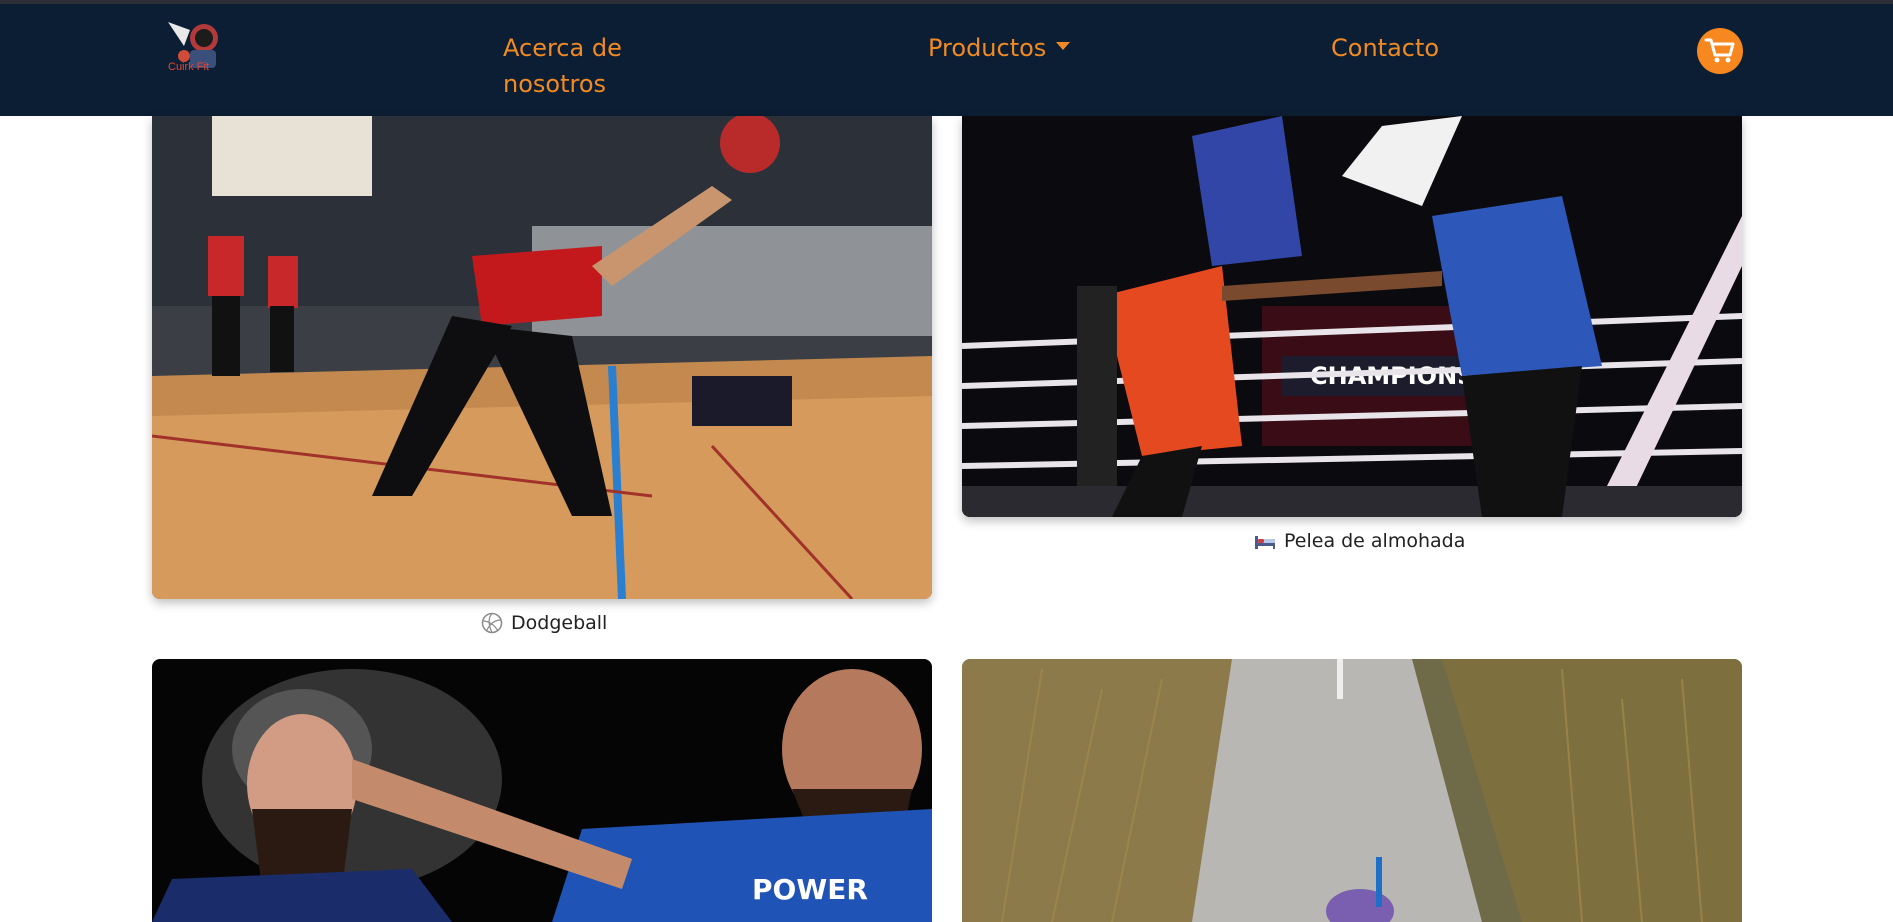 The height and width of the screenshot is (922, 1893). I want to click on caption-dodgeball: Dodgeball, so click(544, 623).